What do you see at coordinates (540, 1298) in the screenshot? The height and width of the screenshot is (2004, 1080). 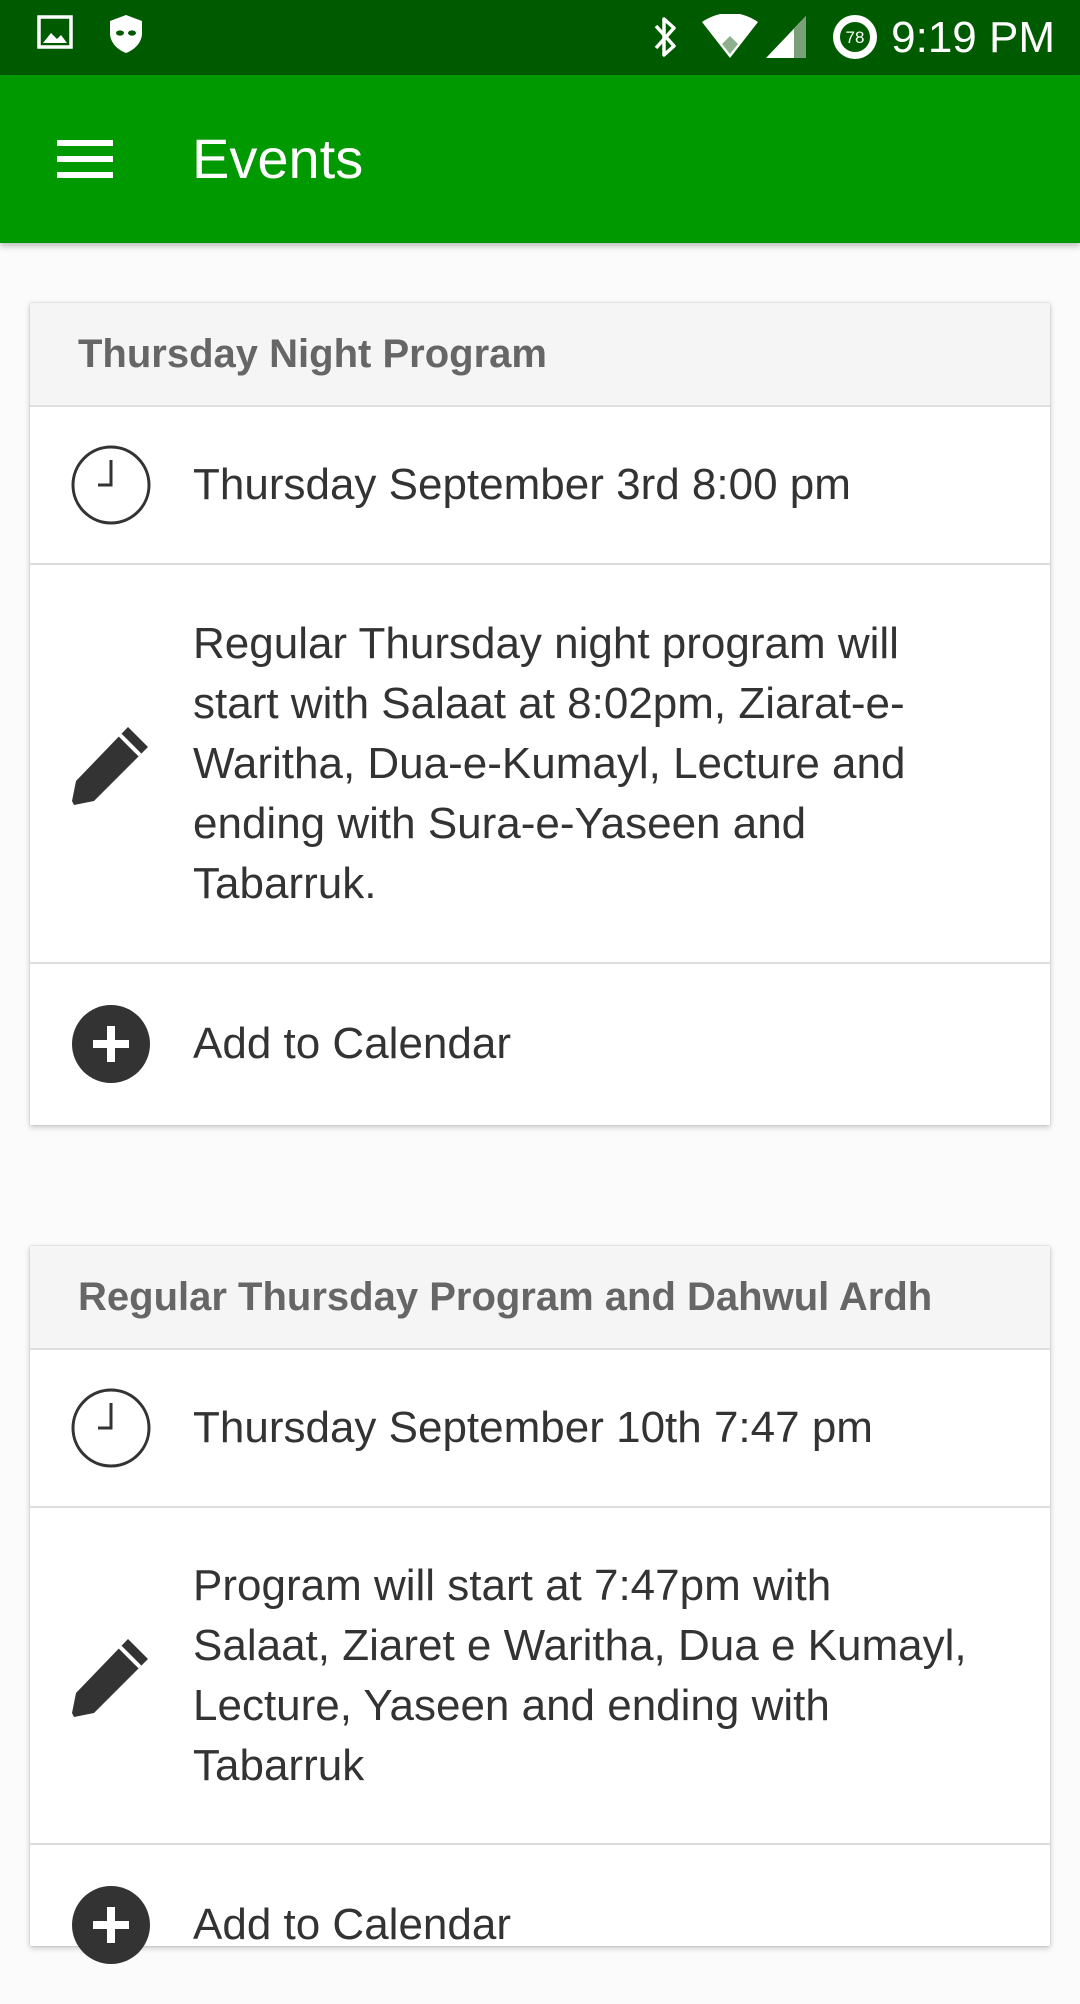 I see `event-title: Regular Thursday Program and Dahwul Ardh` at bounding box center [540, 1298].